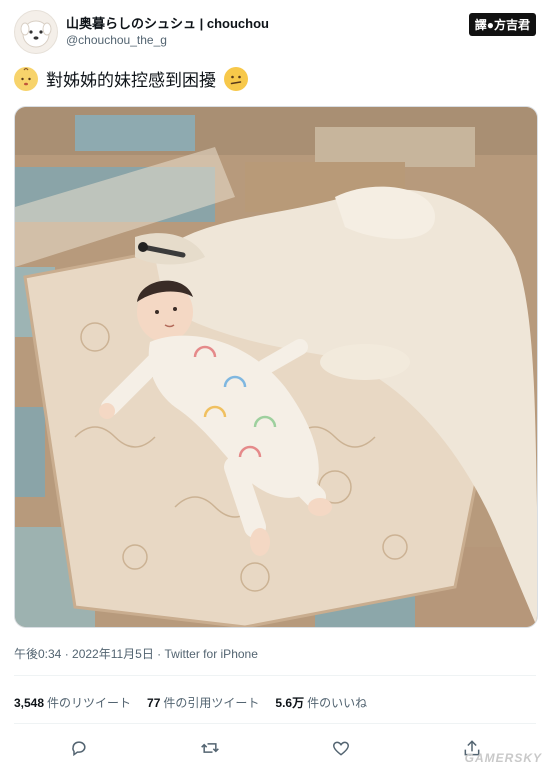 The width and height of the screenshot is (550, 769). What do you see at coordinates (211, 703) in the screenshot?
I see `quotes-label: 件の引用ツイート` at bounding box center [211, 703].